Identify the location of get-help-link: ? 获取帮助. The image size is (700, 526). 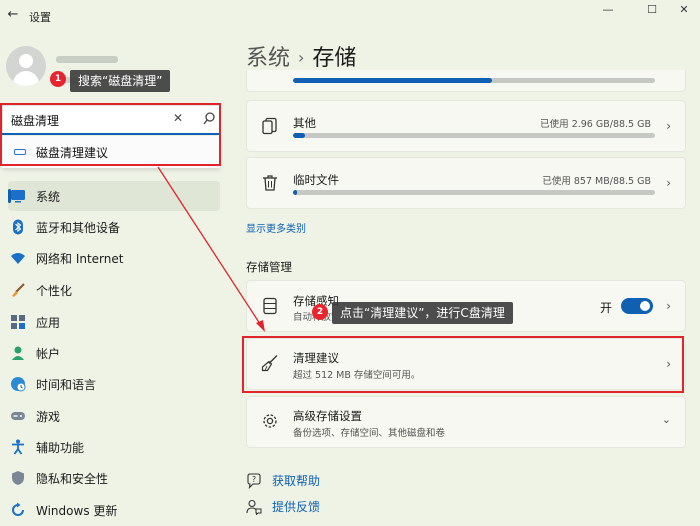
(306, 481).